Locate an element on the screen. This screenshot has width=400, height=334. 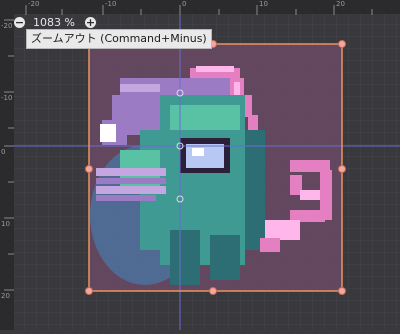
handle-middle-right is located at coordinates (342, 169).